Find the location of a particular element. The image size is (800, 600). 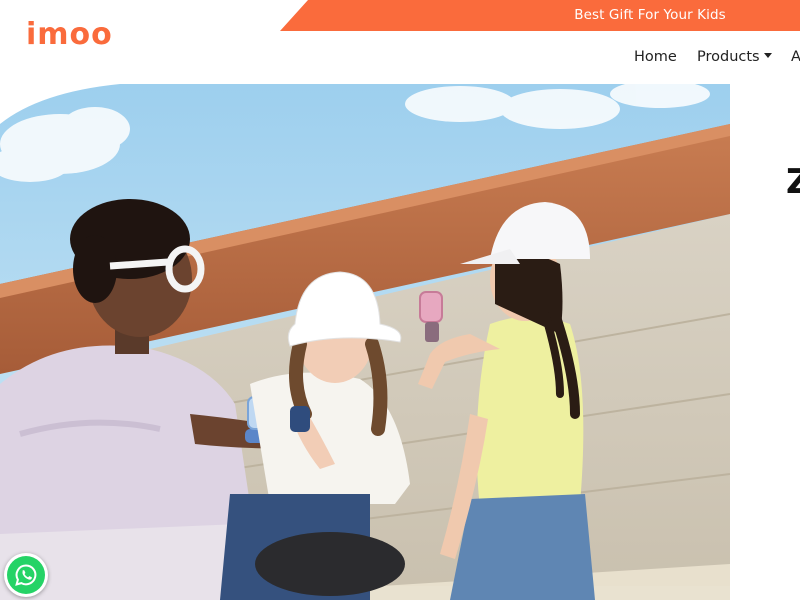

promo-text: Best Gift For Your Kids is located at coordinates (650, 15).